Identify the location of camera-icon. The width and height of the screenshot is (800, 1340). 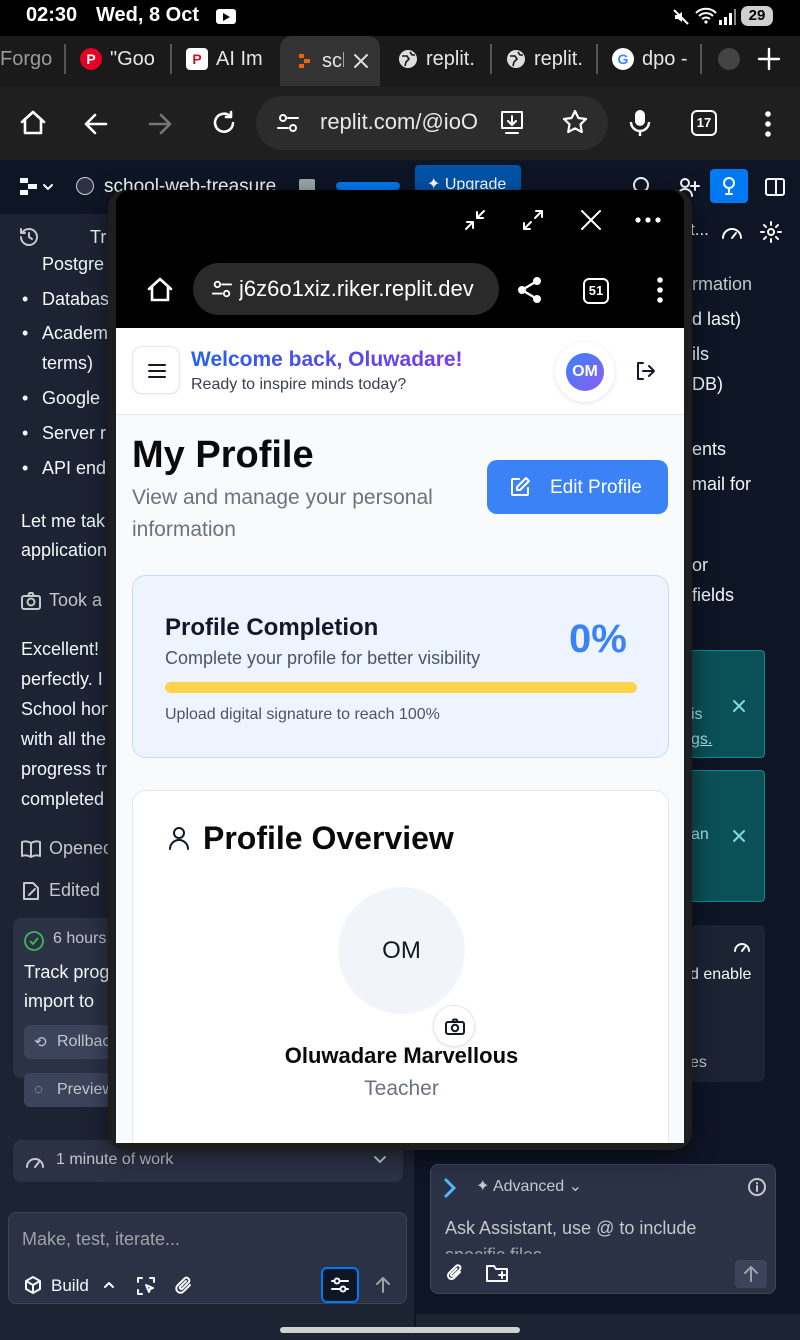
(455, 1026).